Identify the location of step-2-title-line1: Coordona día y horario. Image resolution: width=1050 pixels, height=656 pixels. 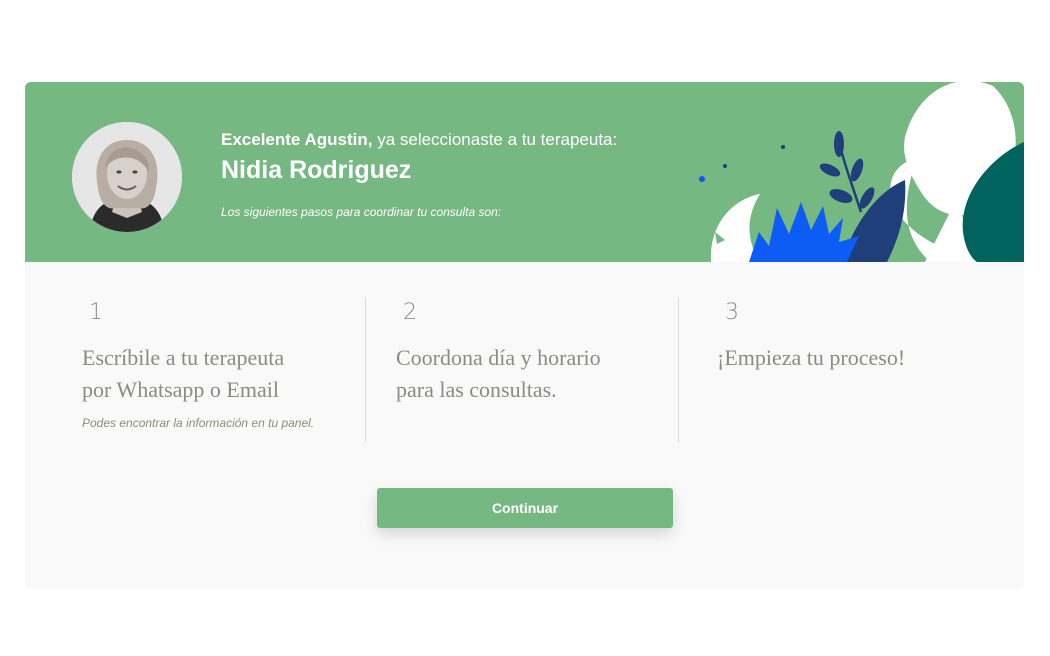
(498, 357).